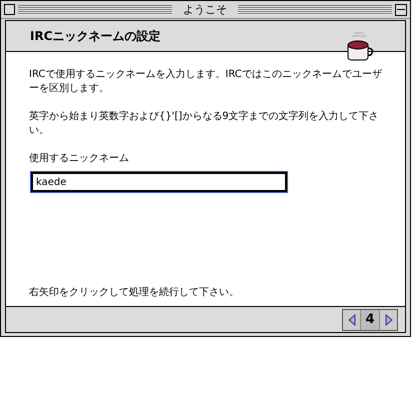  Describe the element at coordinates (79, 159) in the screenshot. I see `field-label: 使用するニックネーム` at that location.